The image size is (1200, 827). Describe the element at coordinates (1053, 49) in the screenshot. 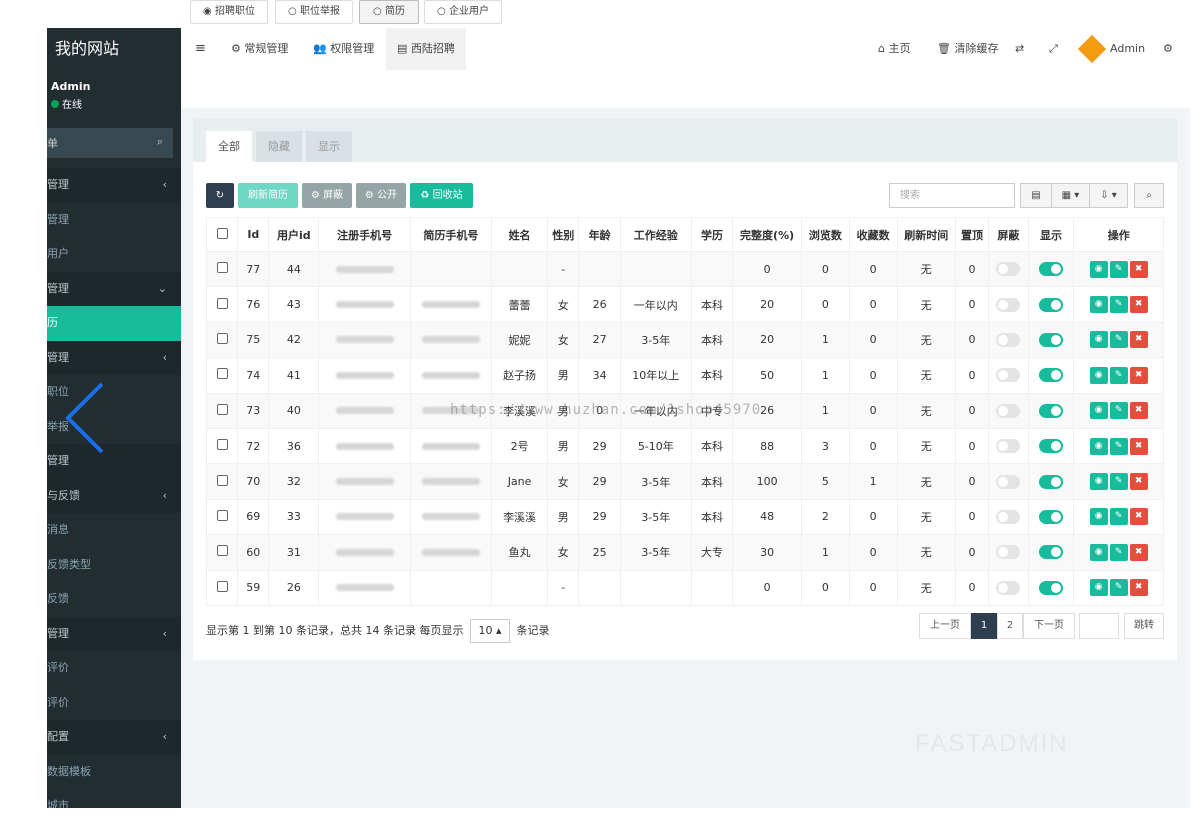

I see `fullscreen-icon: ⤢` at that location.